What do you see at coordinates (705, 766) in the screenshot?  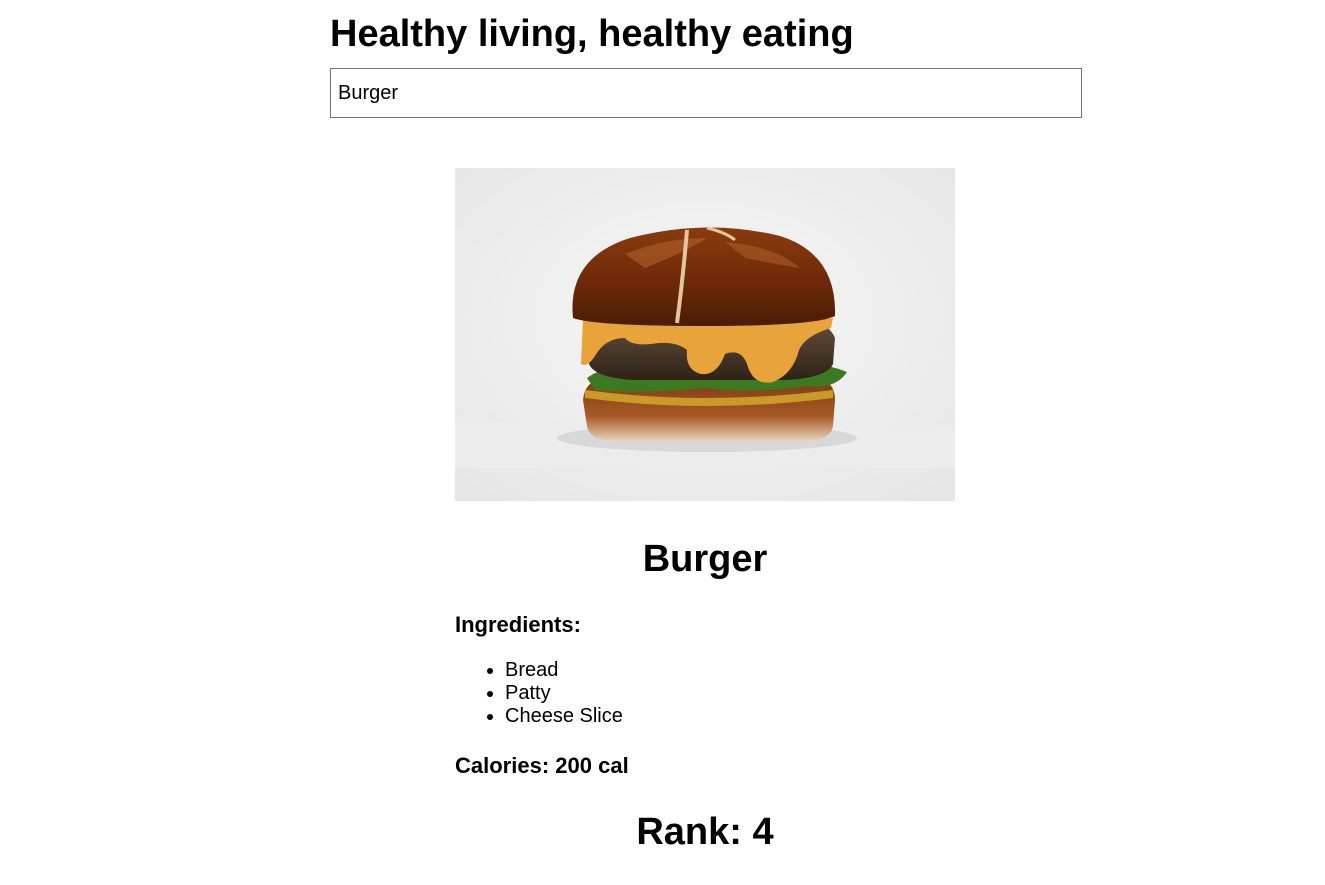 I see `calories: Calories: 200 cal` at bounding box center [705, 766].